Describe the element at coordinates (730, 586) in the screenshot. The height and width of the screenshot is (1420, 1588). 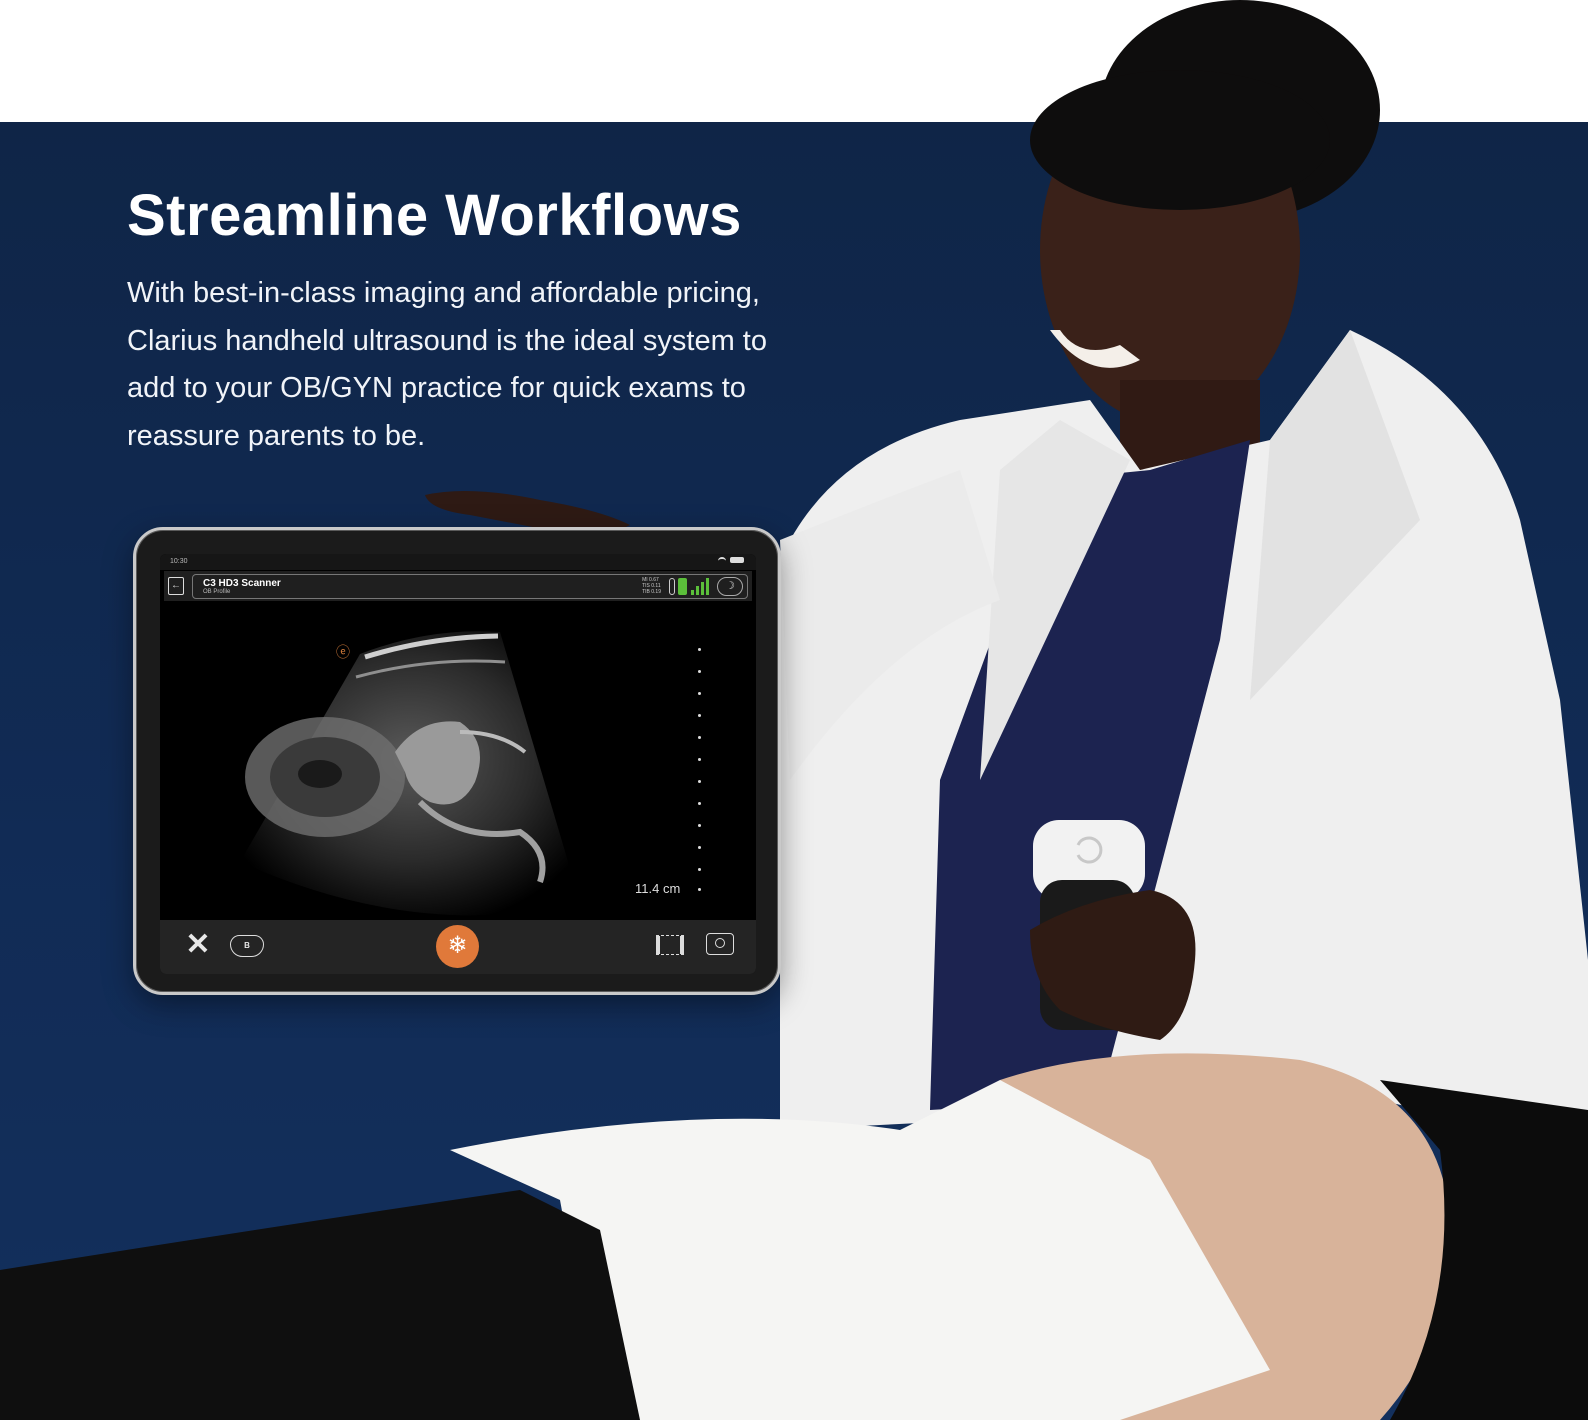
I see `sleep-icon: ☽` at that location.